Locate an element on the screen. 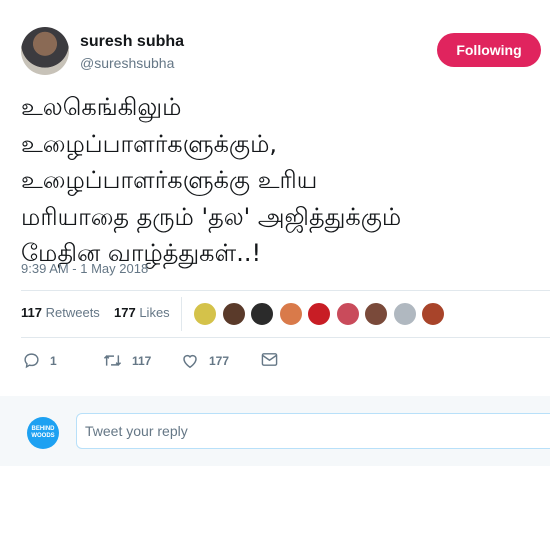 The image size is (550, 550). retweet-icon is located at coordinates (112, 360).